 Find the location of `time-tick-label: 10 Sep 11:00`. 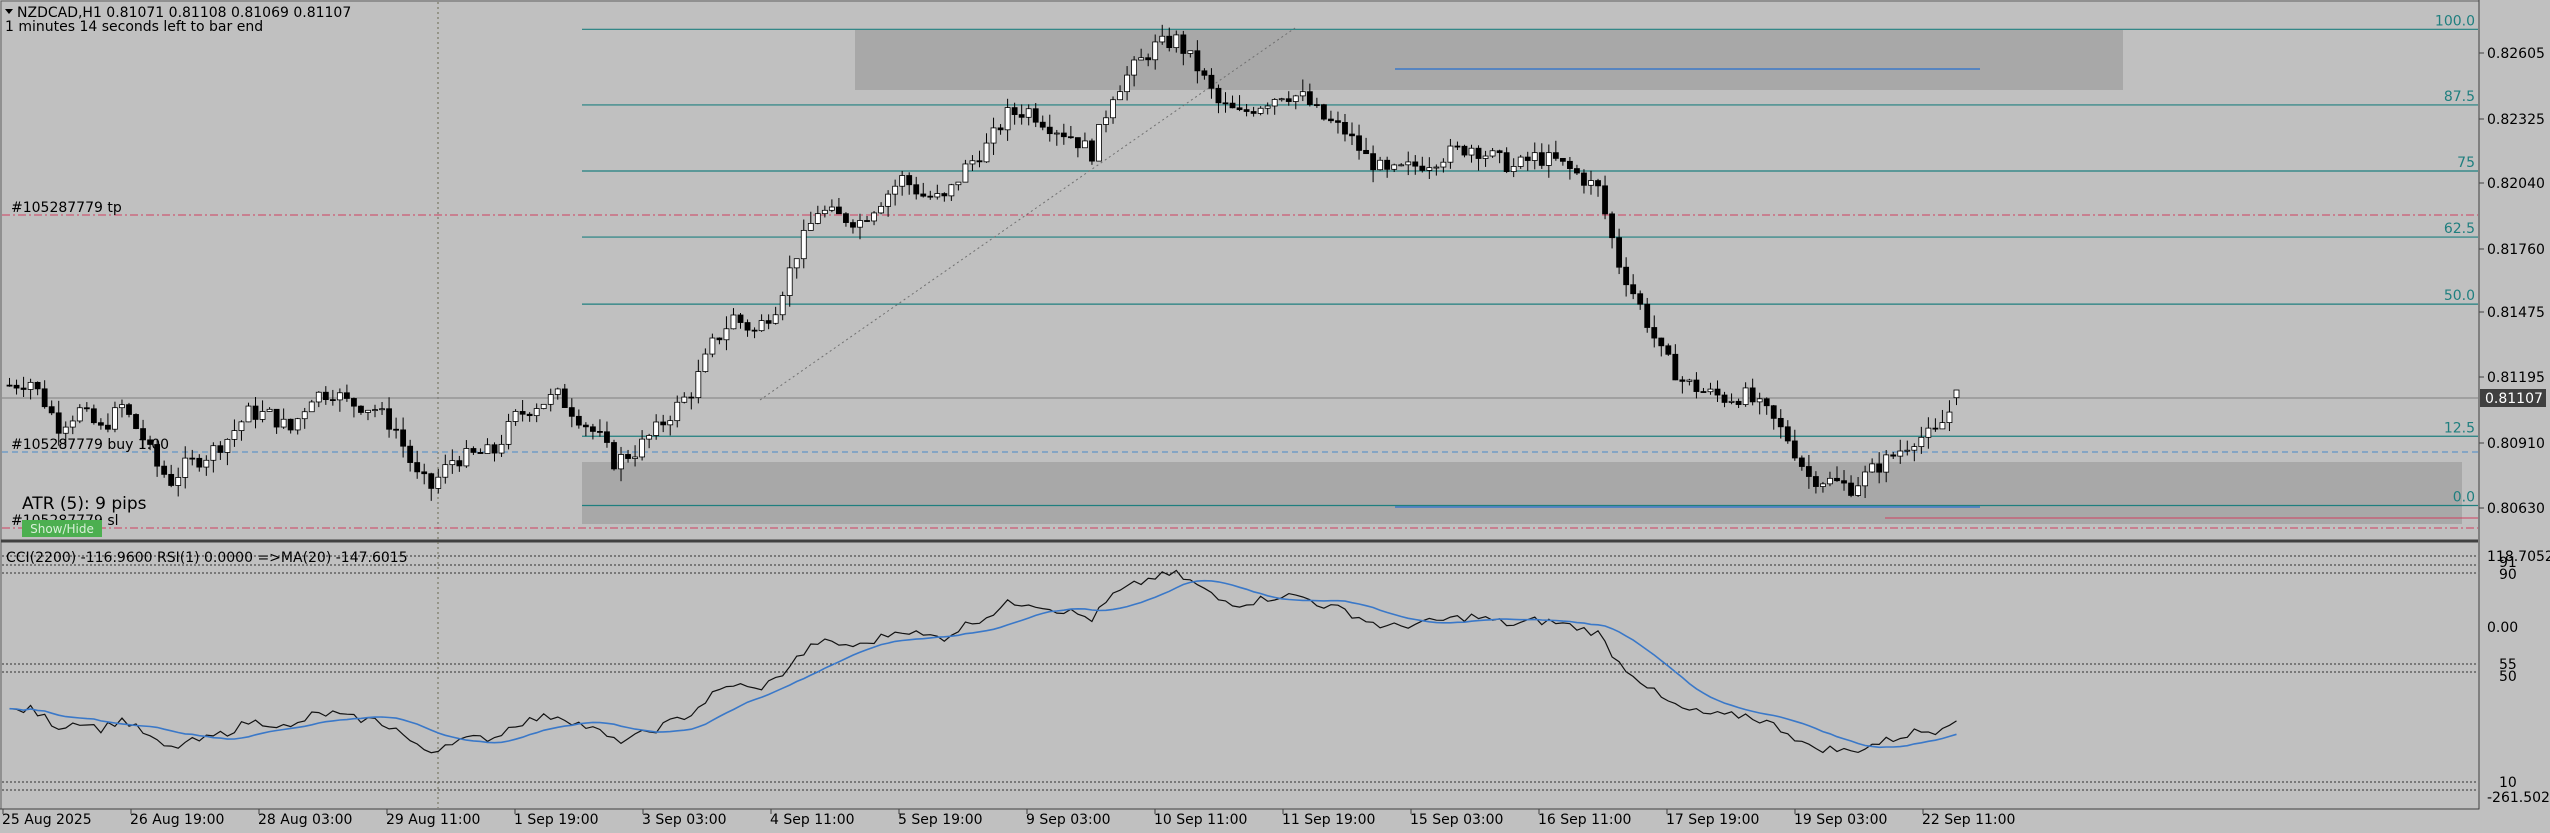

time-tick-label: 10 Sep 11:00 is located at coordinates (1200, 820).